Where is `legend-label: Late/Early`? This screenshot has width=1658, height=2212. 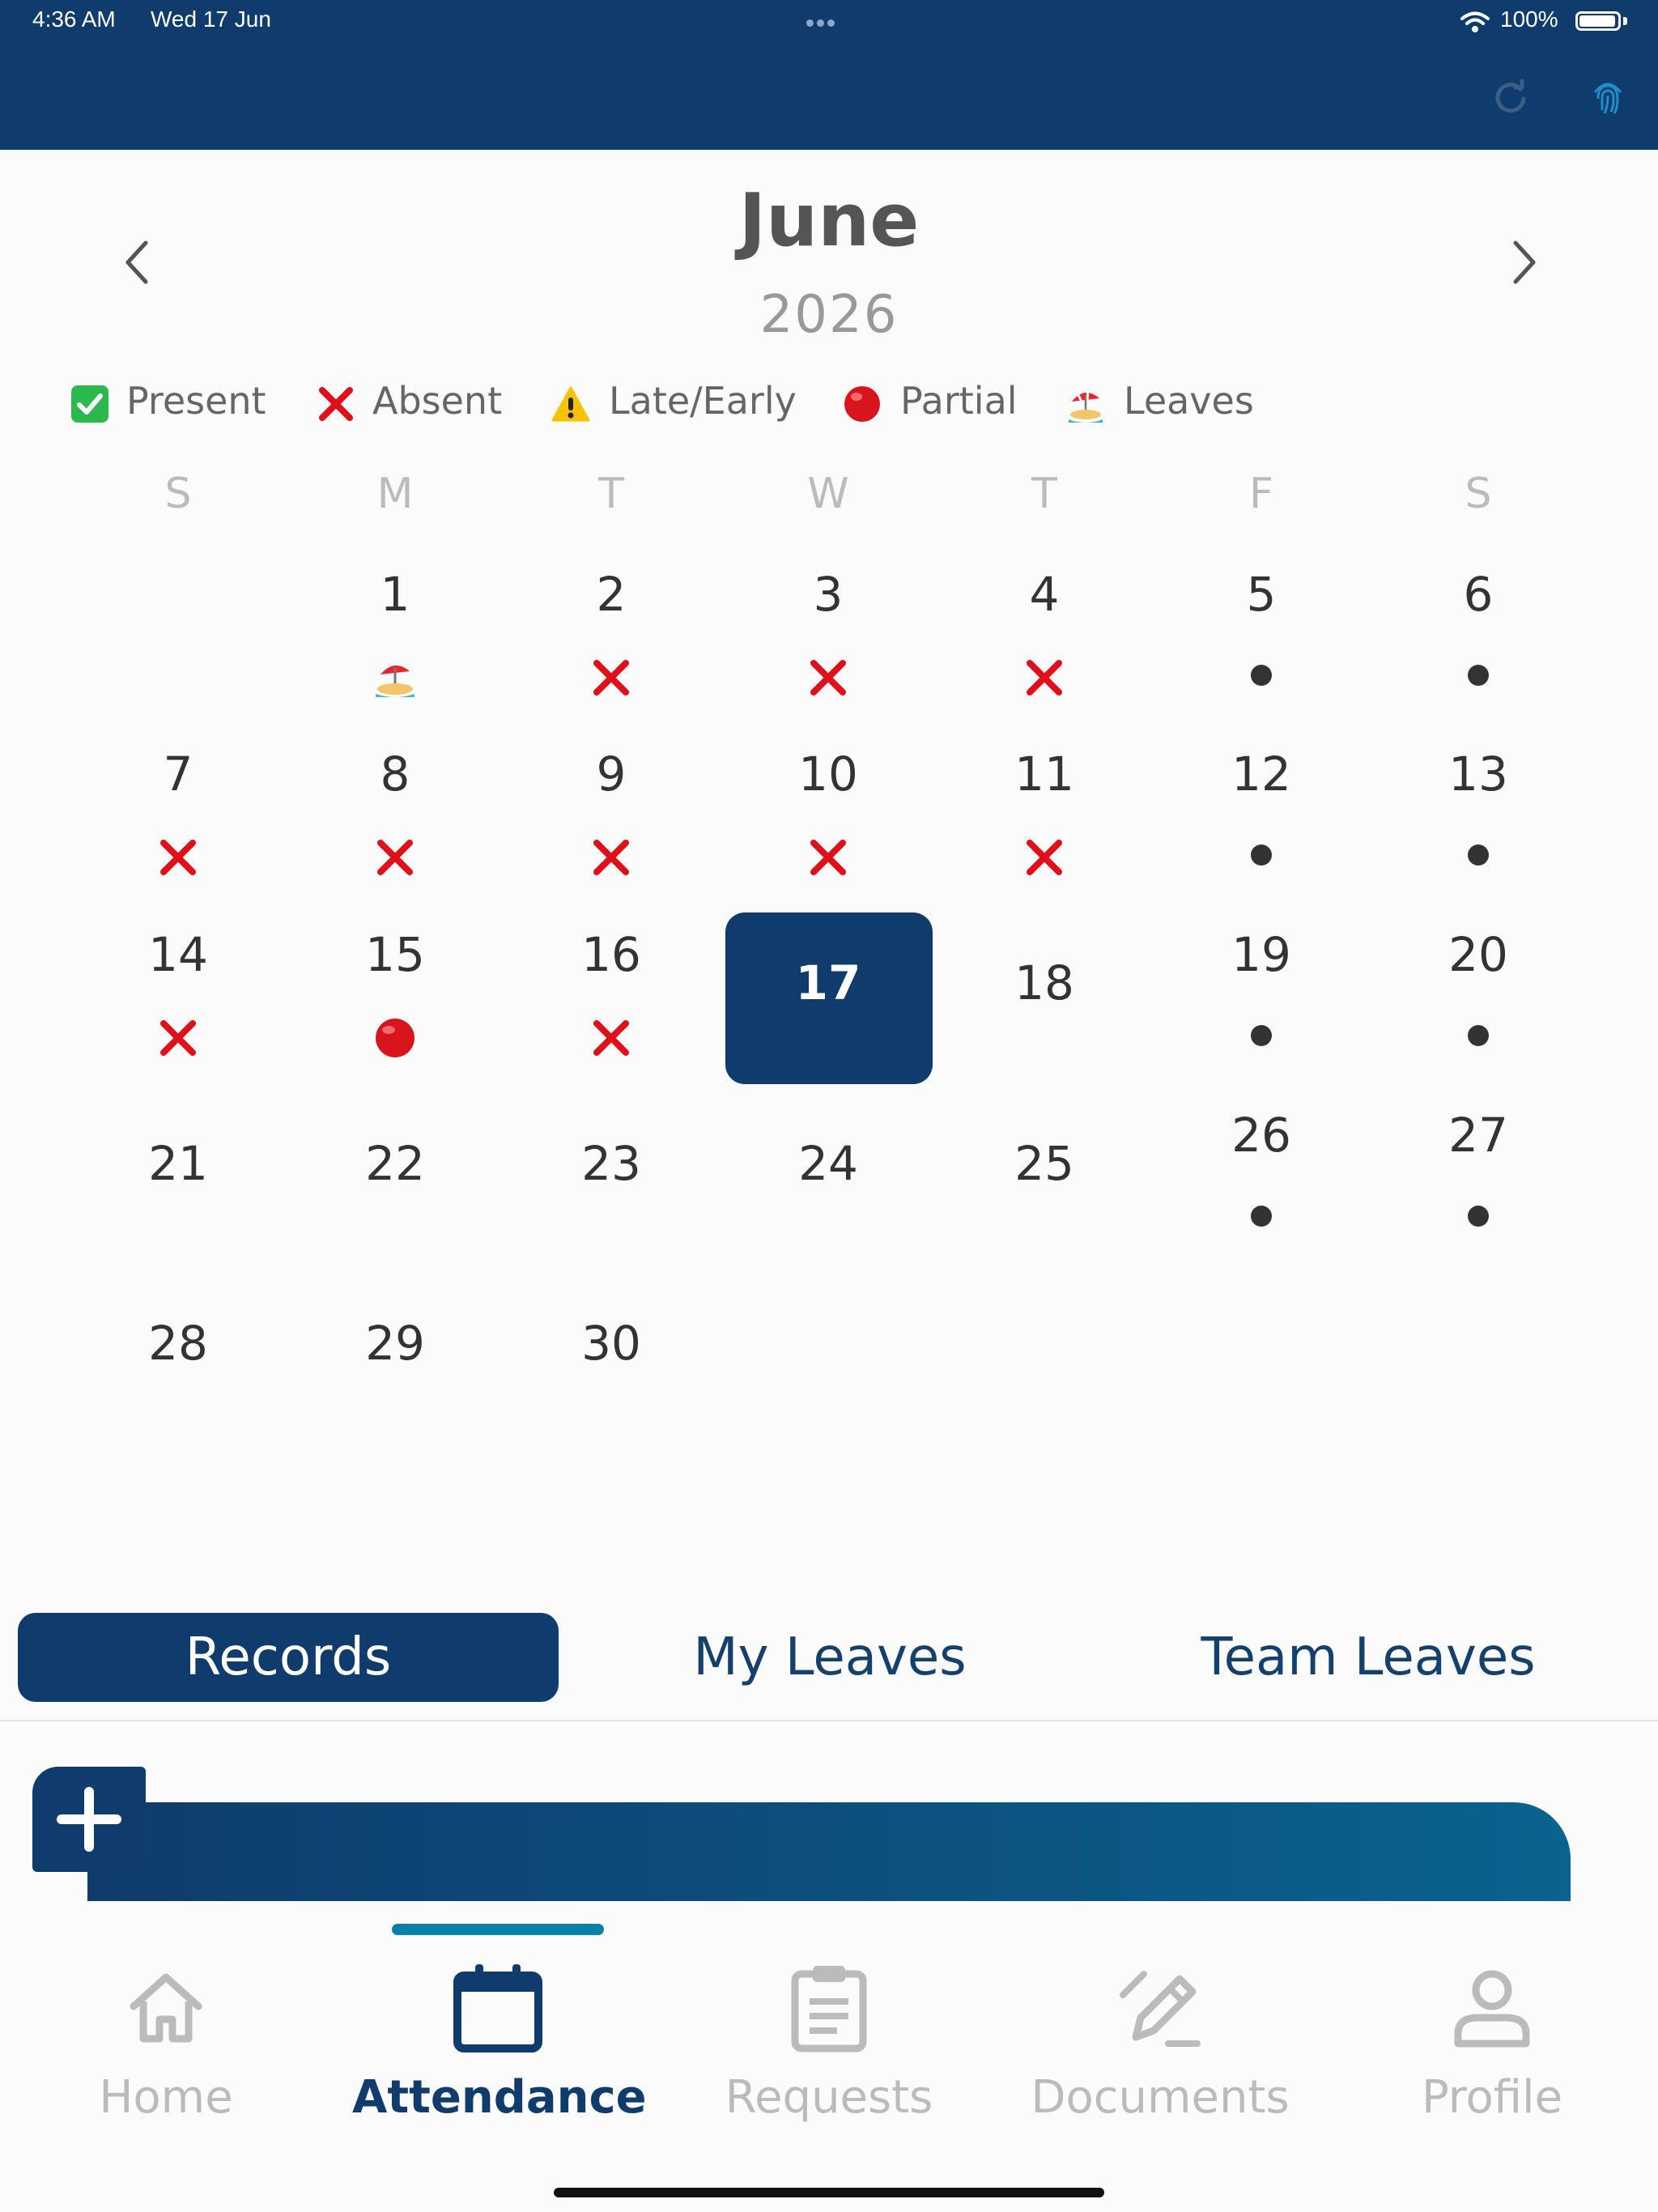
legend-label: Late/Early is located at coordinates (703, 401).